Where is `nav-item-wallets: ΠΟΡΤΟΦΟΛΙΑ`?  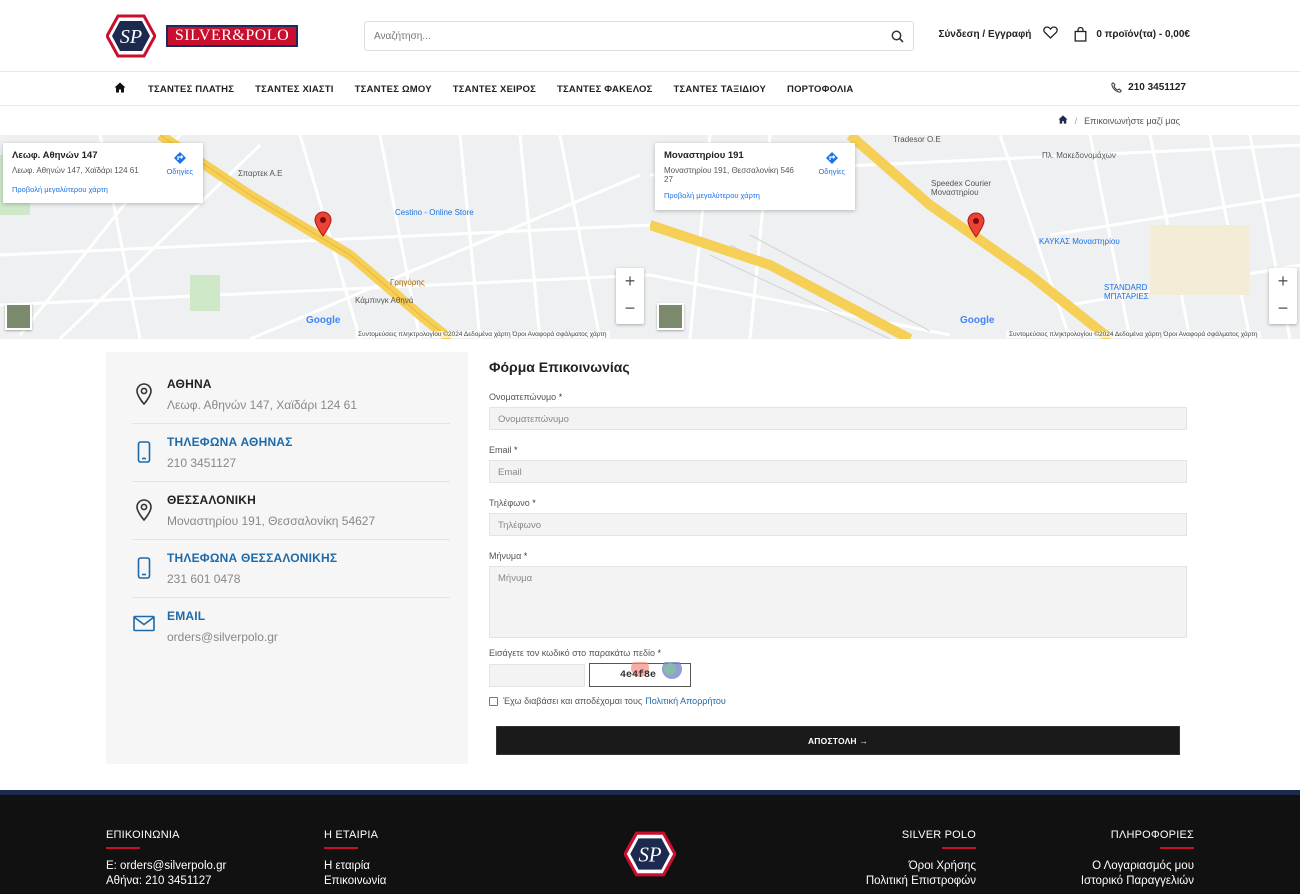 nav-item-wallets: ΠΟΡΤΟΦΟΛΙΑ is located at coordinates (820, 89).